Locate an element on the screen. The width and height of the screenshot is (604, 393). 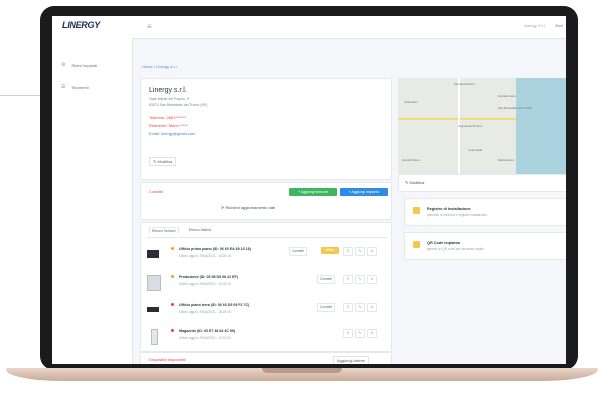
map-label: Martinsicuro is located at coordinates (506, 160).